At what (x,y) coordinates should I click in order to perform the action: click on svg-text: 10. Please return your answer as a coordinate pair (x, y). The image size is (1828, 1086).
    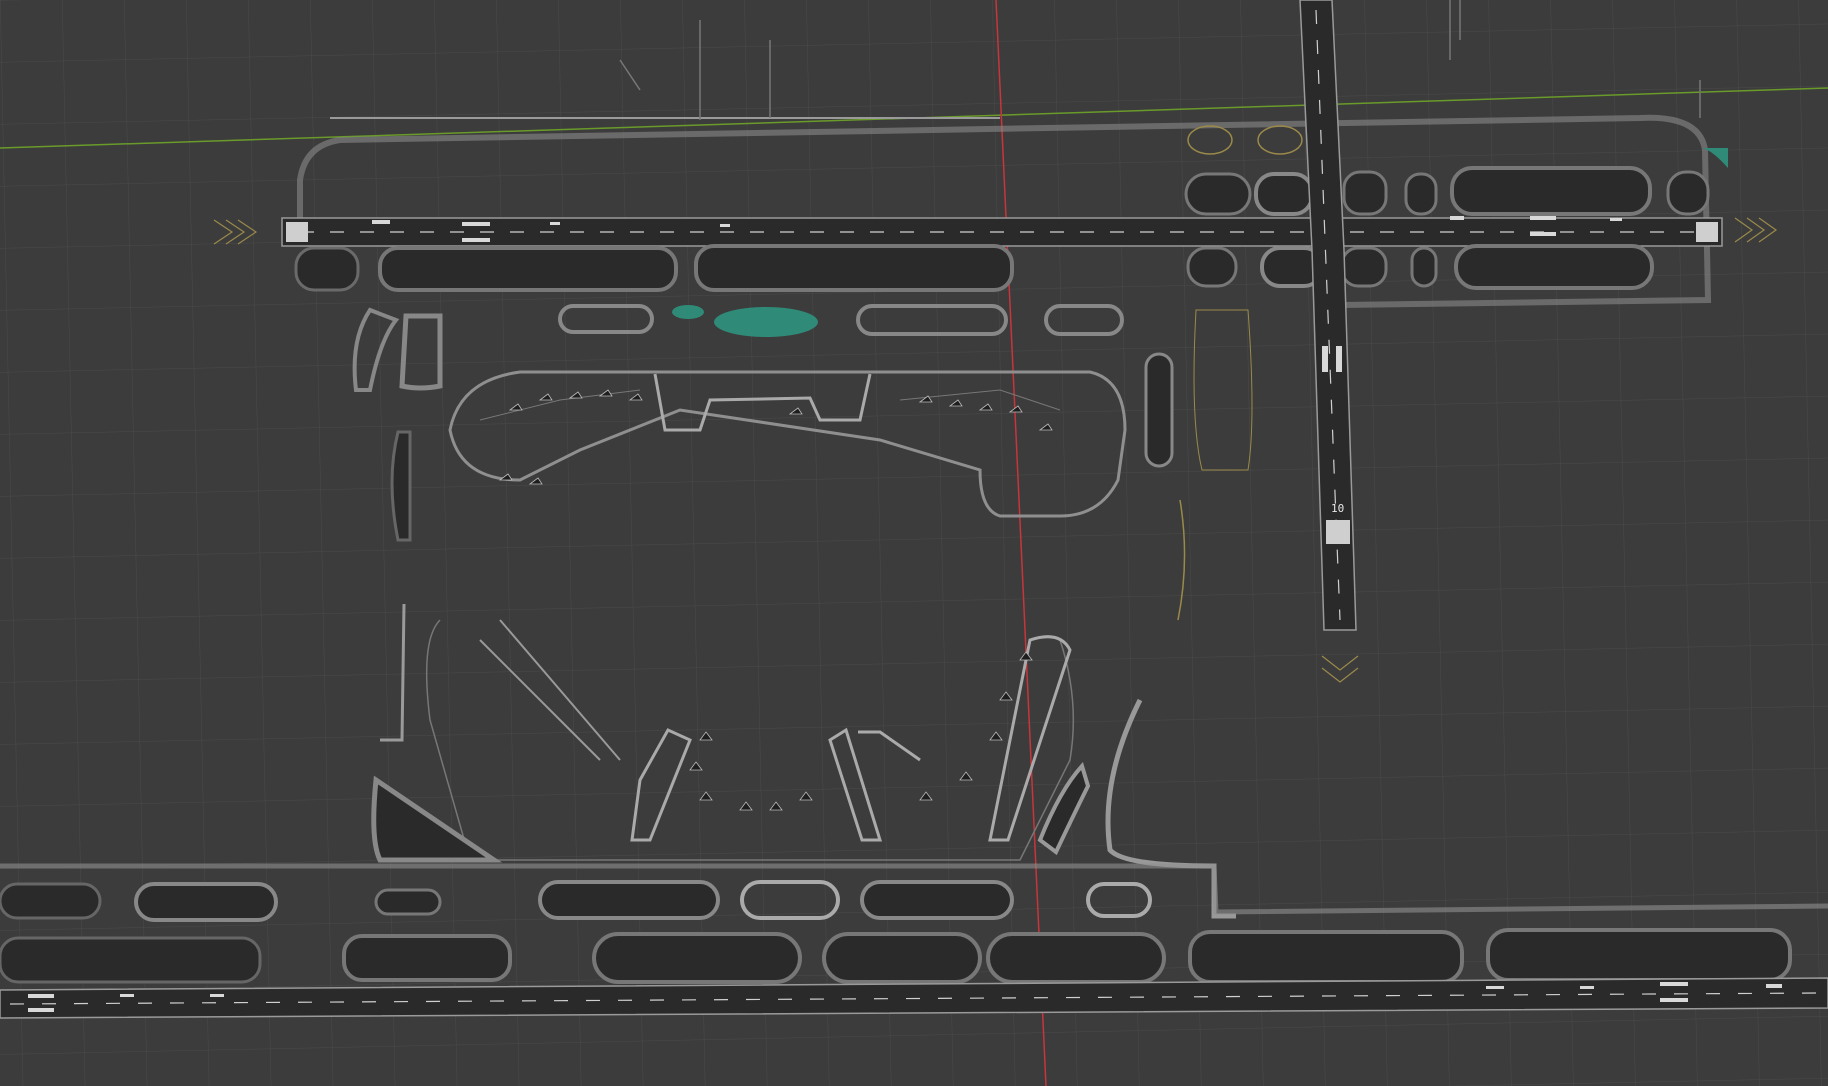
    Looking at the image, I should click on (1337, 508).